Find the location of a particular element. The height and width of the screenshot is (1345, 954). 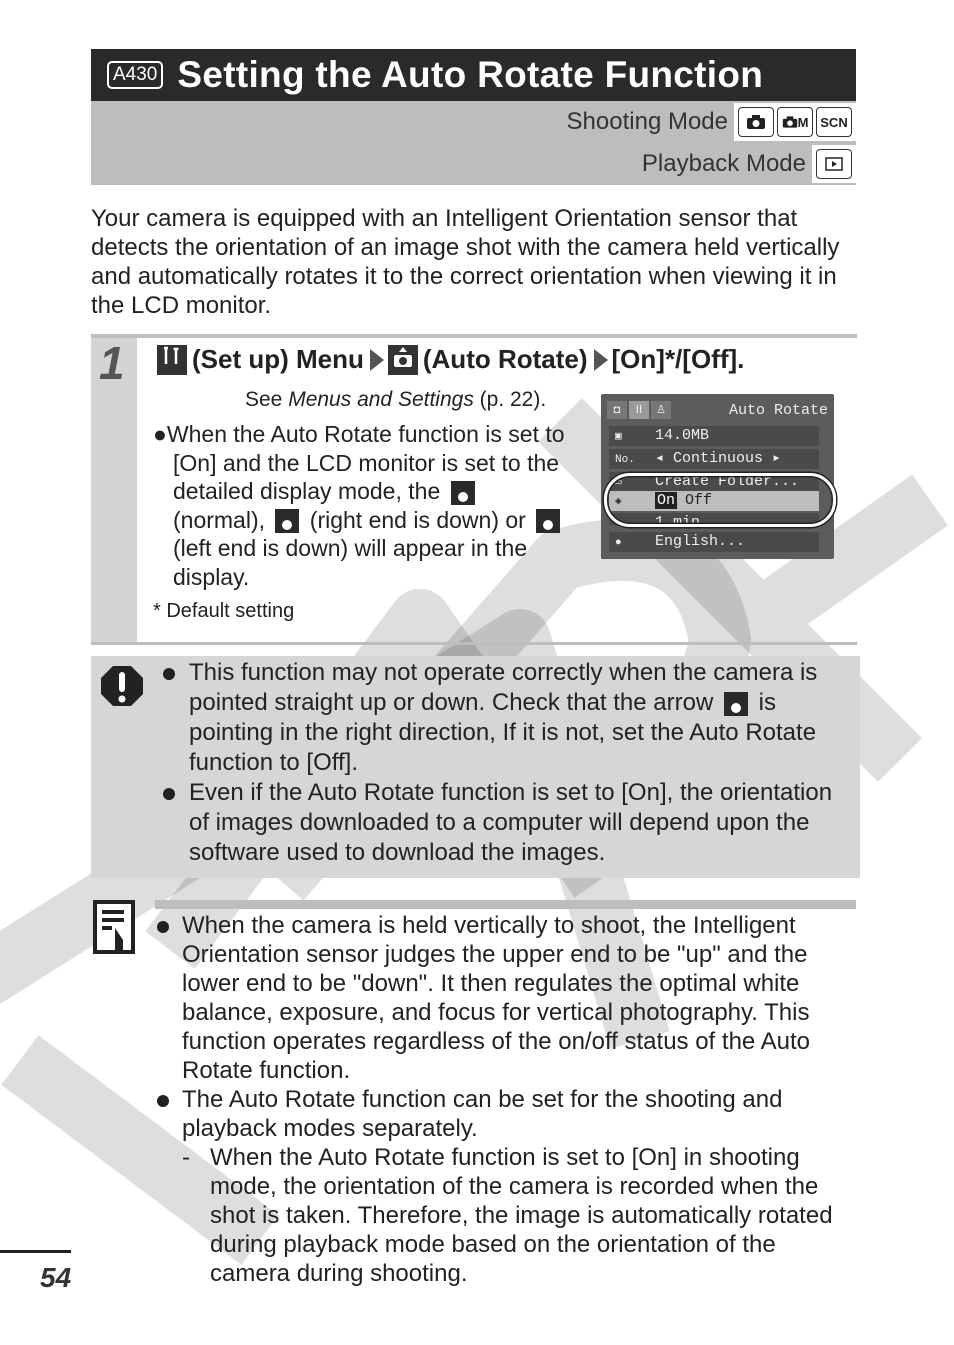

lcd-row-value: ◂ Continuous ▸ is located at coordinates (718, 458).